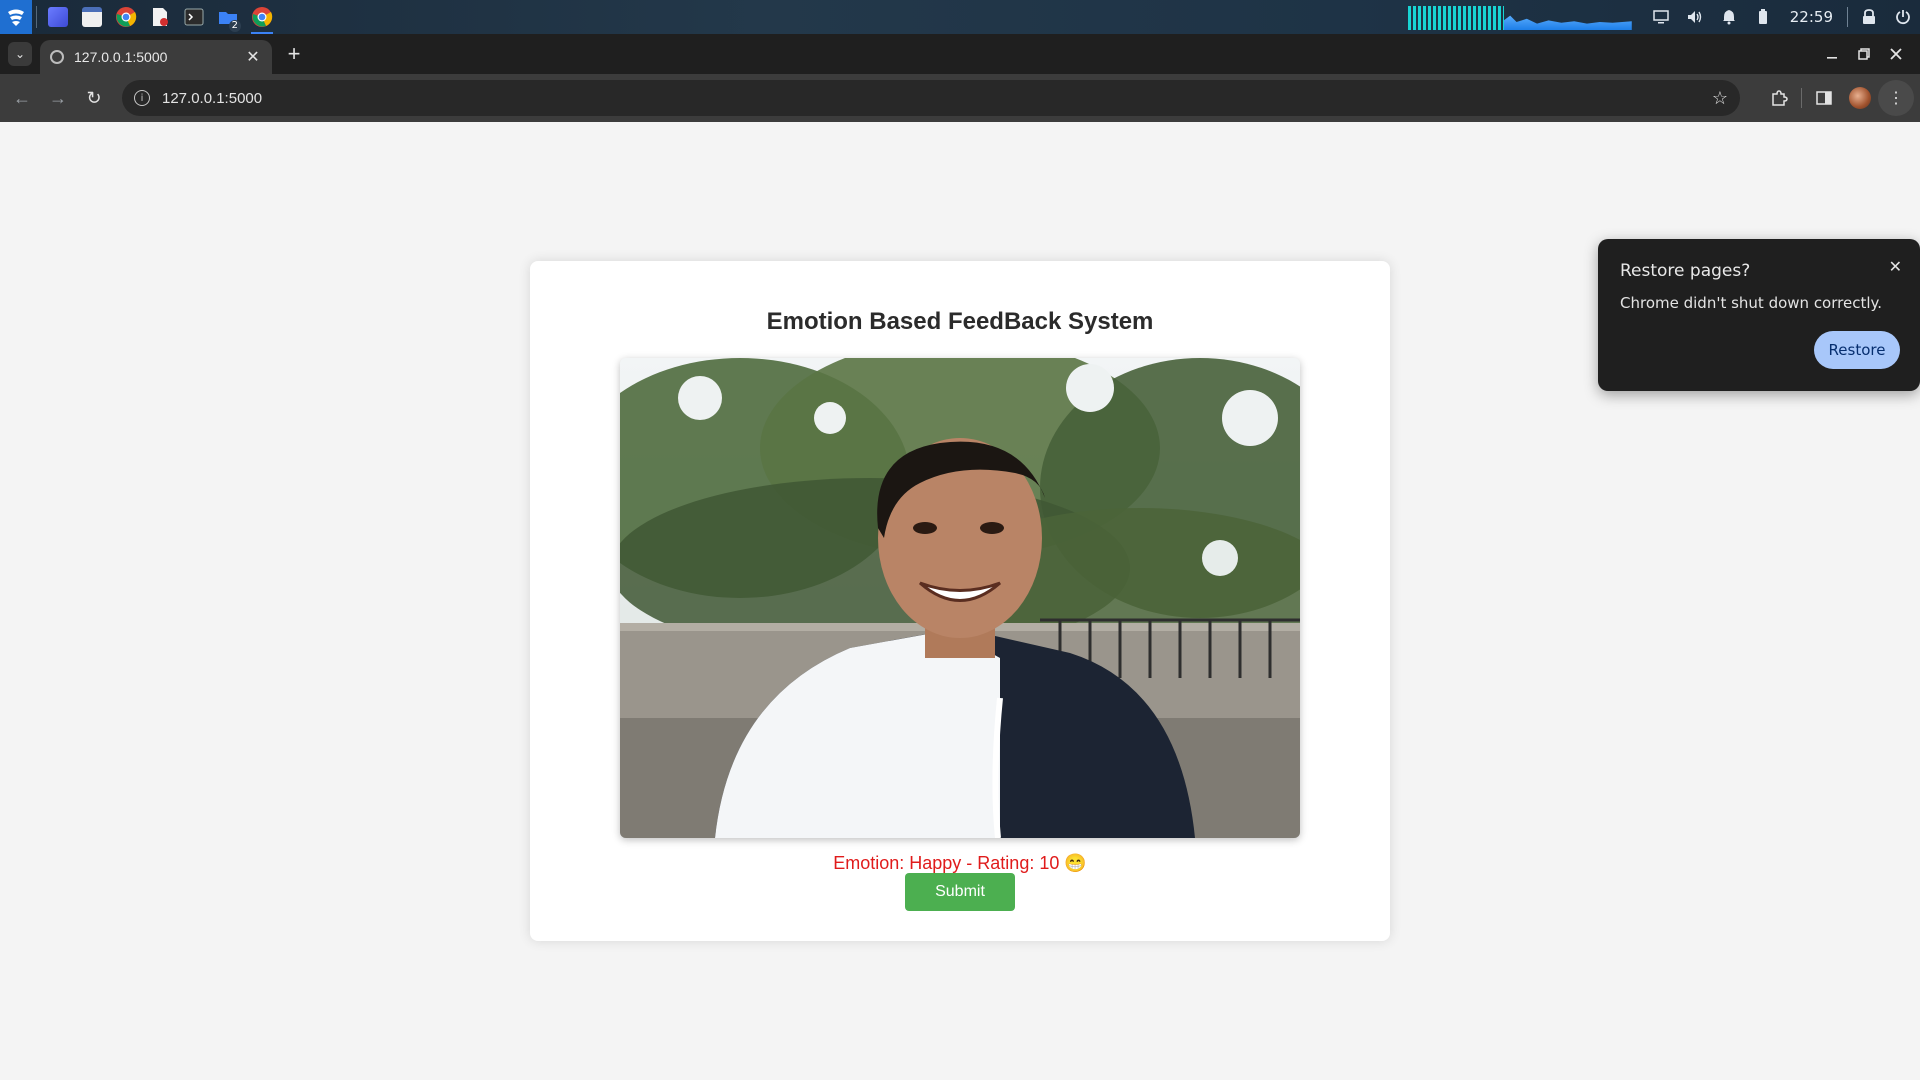 This screenshot has width=1920, height=1080. Describe the element at coordinates (960, 321) in the screenshot. I see `page-title: Emotion Based FeedBack System` at that location.